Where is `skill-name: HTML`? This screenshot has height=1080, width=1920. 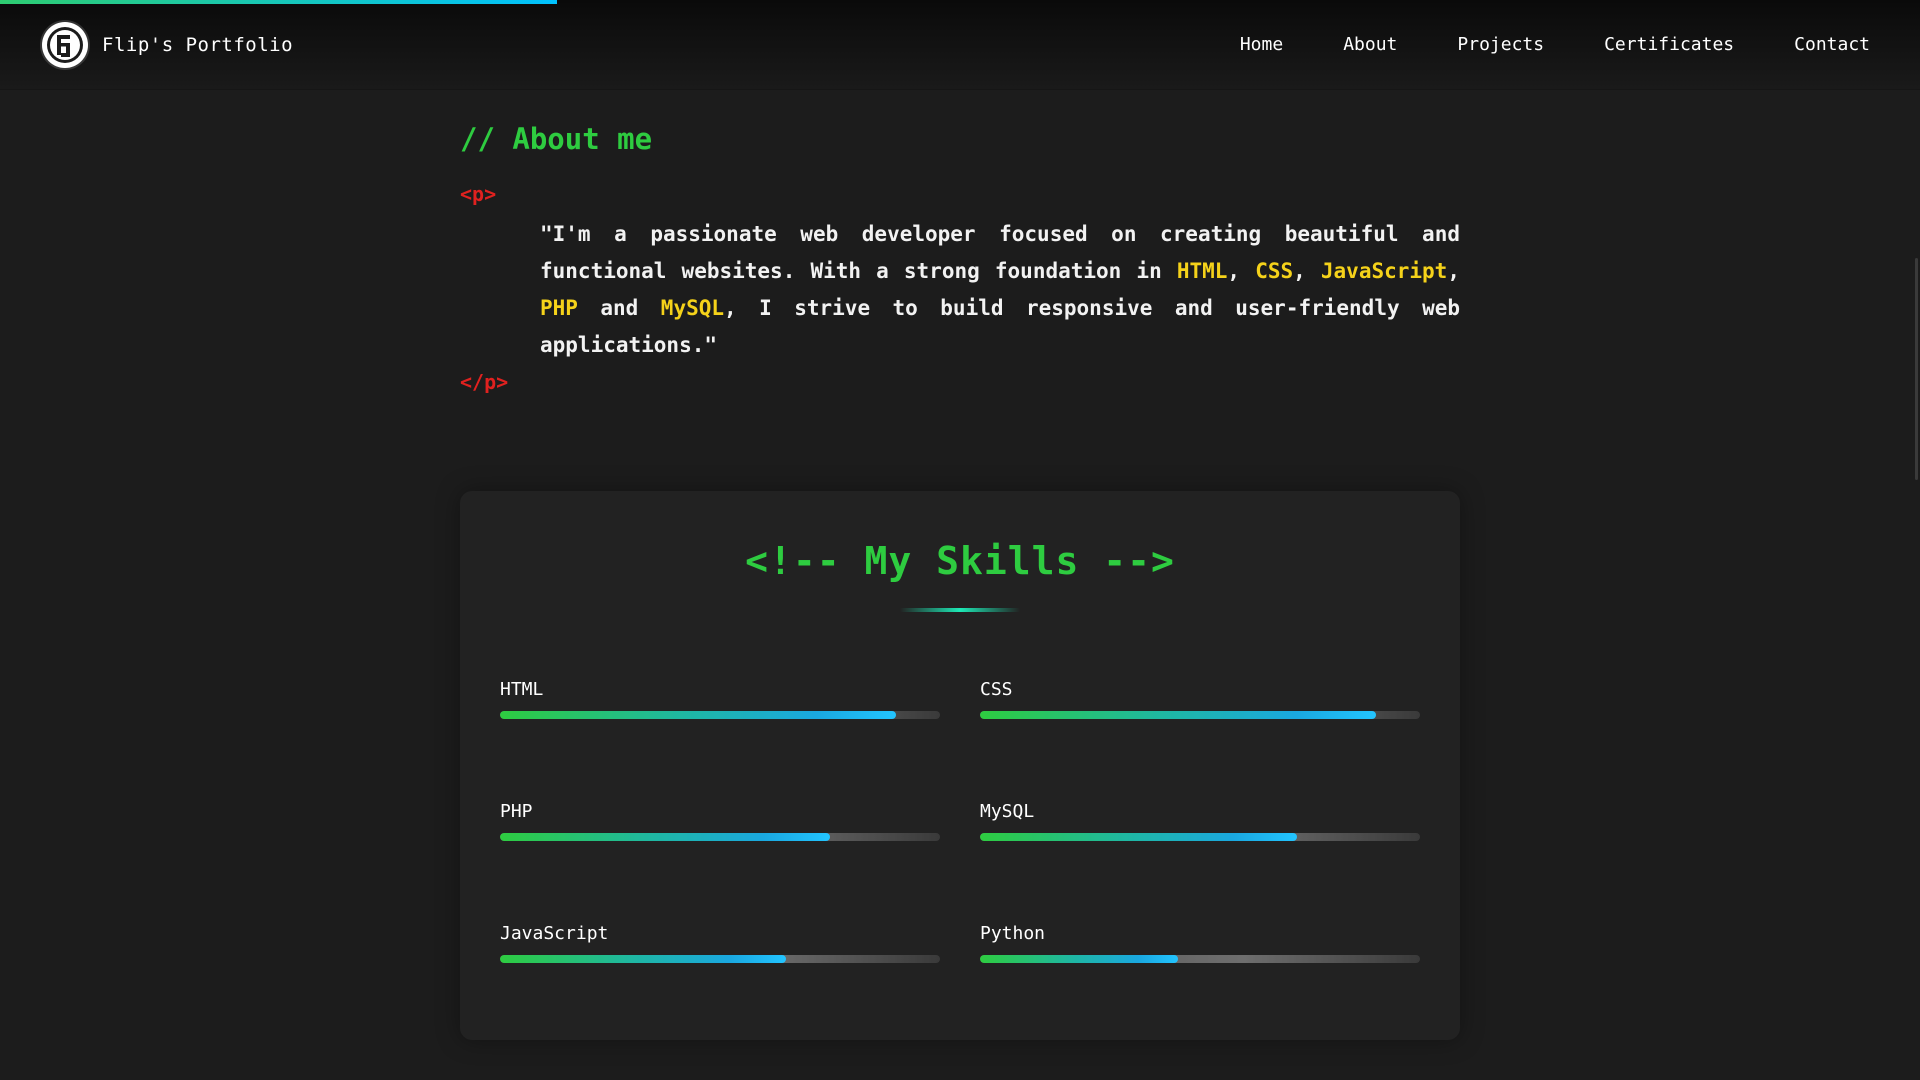 skill-name: HTML is located at coordinates (522, 689).